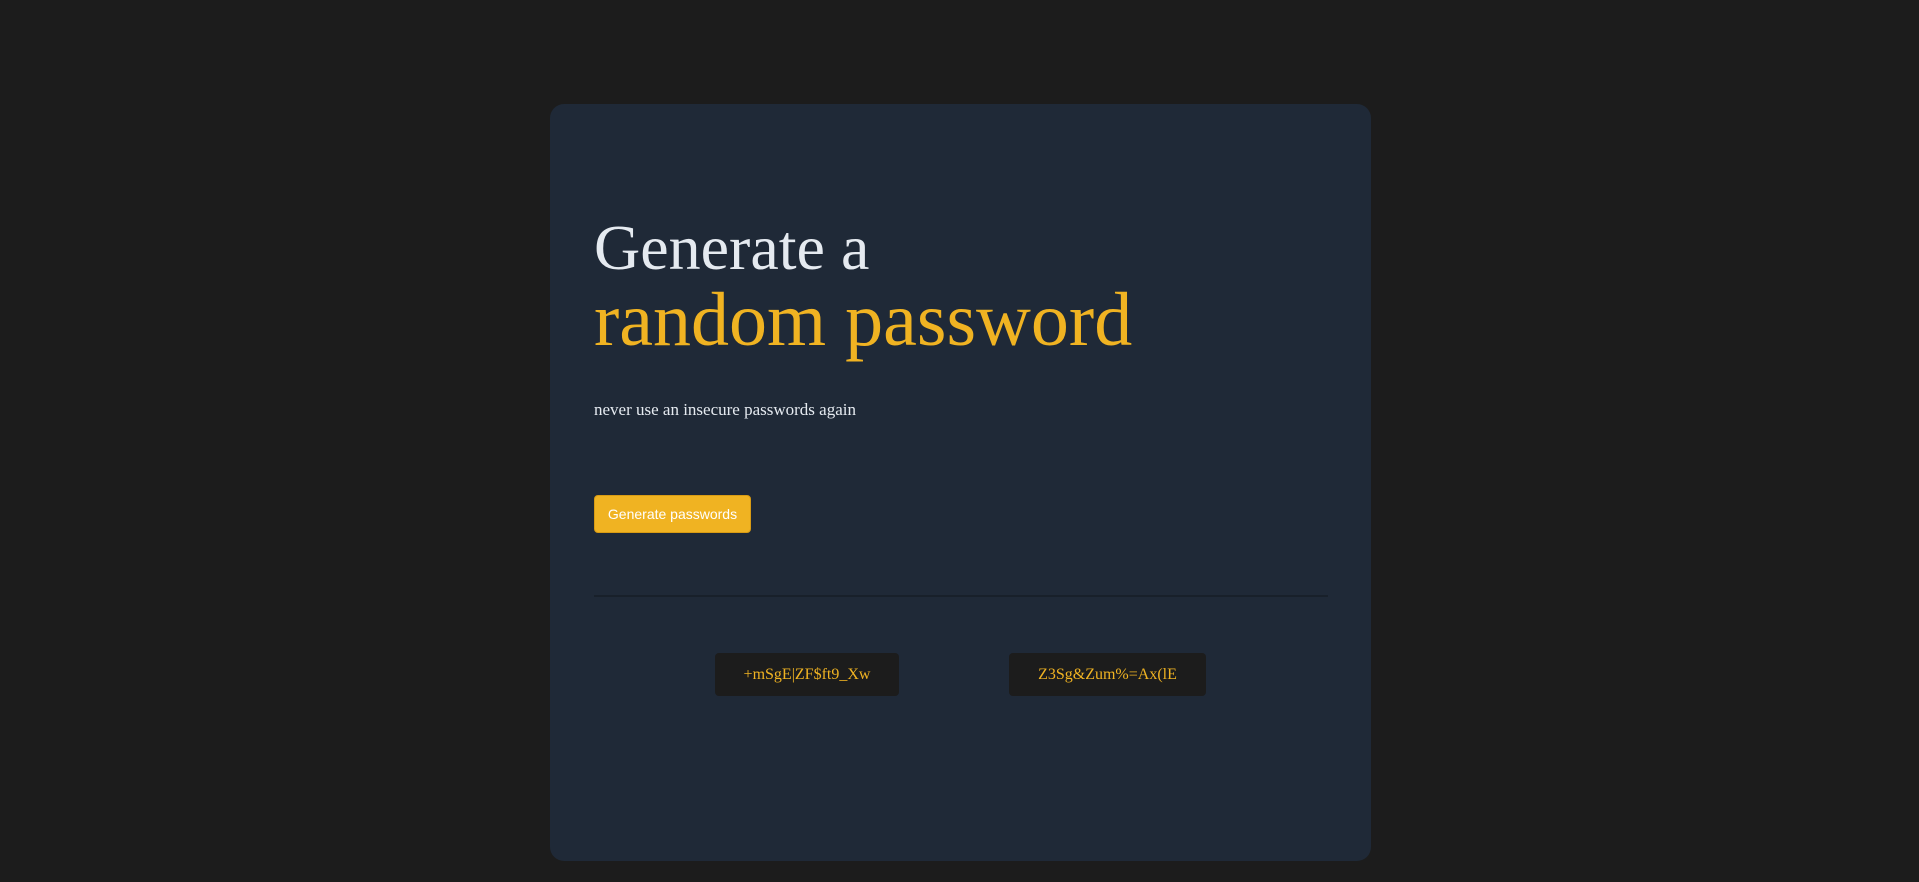 Image resolution: width=1919 pixels, height=882 pixels. I want to click on divider, so click(961, 596).